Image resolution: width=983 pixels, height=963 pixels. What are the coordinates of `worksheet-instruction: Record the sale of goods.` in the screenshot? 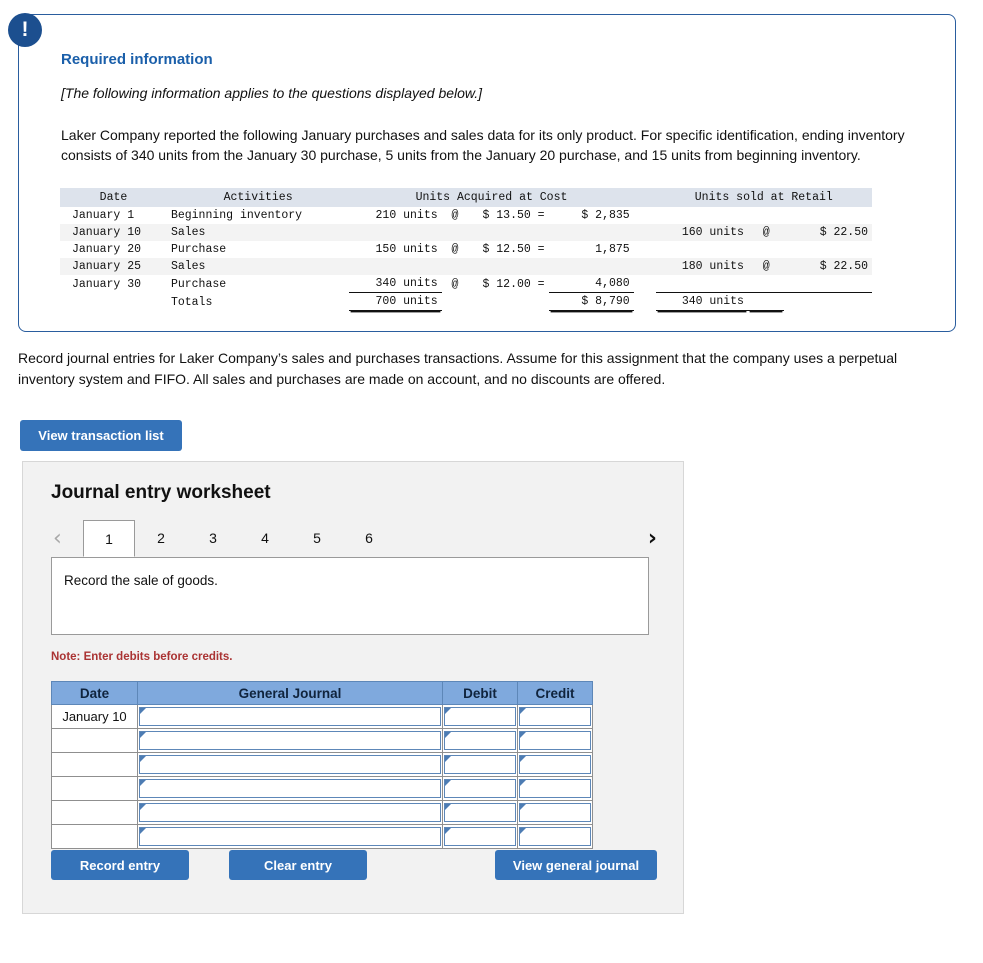 It's located at (141, 580).